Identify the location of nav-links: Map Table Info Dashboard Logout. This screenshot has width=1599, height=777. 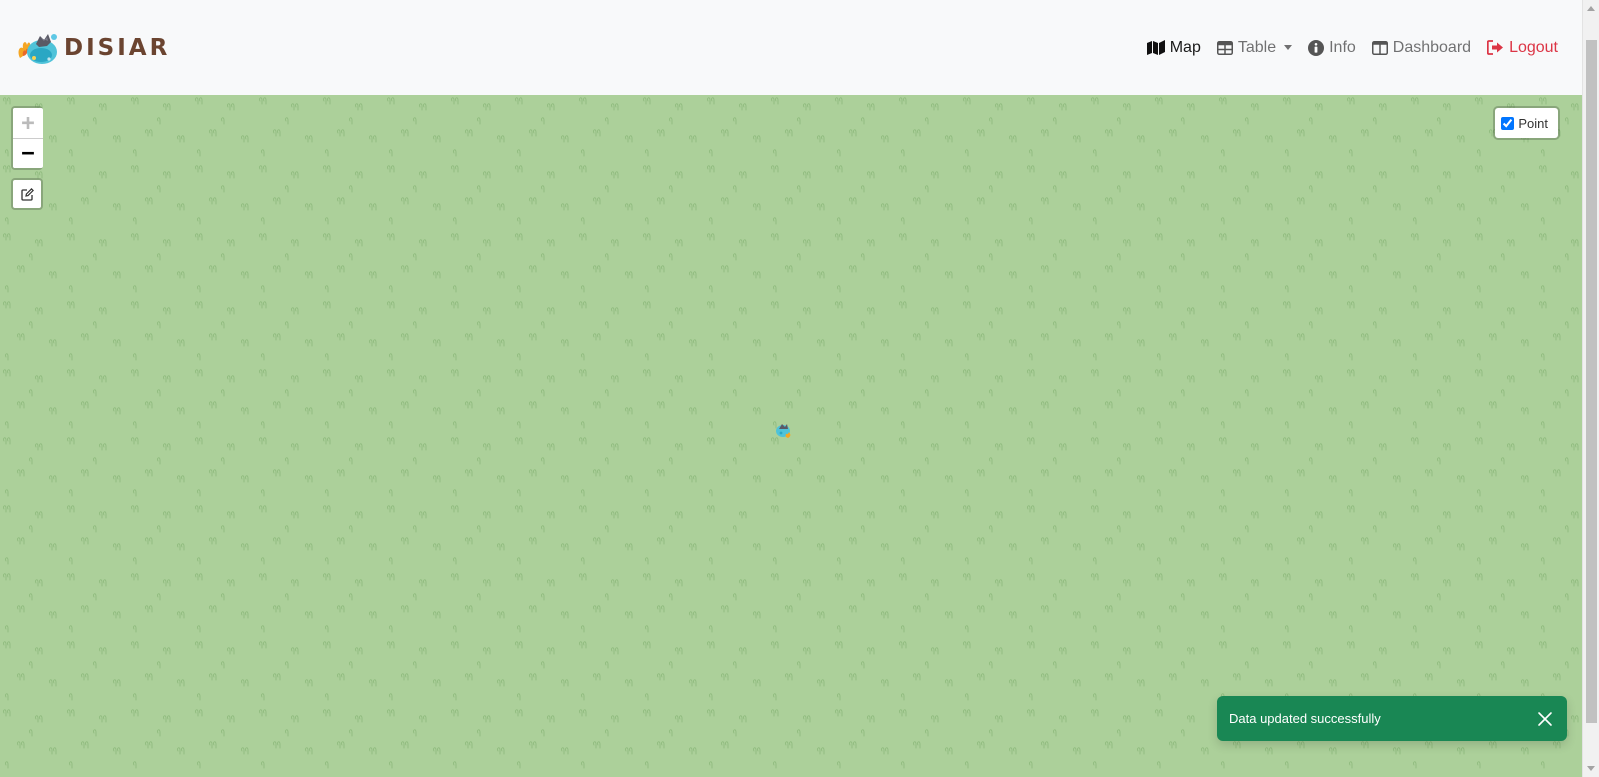
(1352, 48).